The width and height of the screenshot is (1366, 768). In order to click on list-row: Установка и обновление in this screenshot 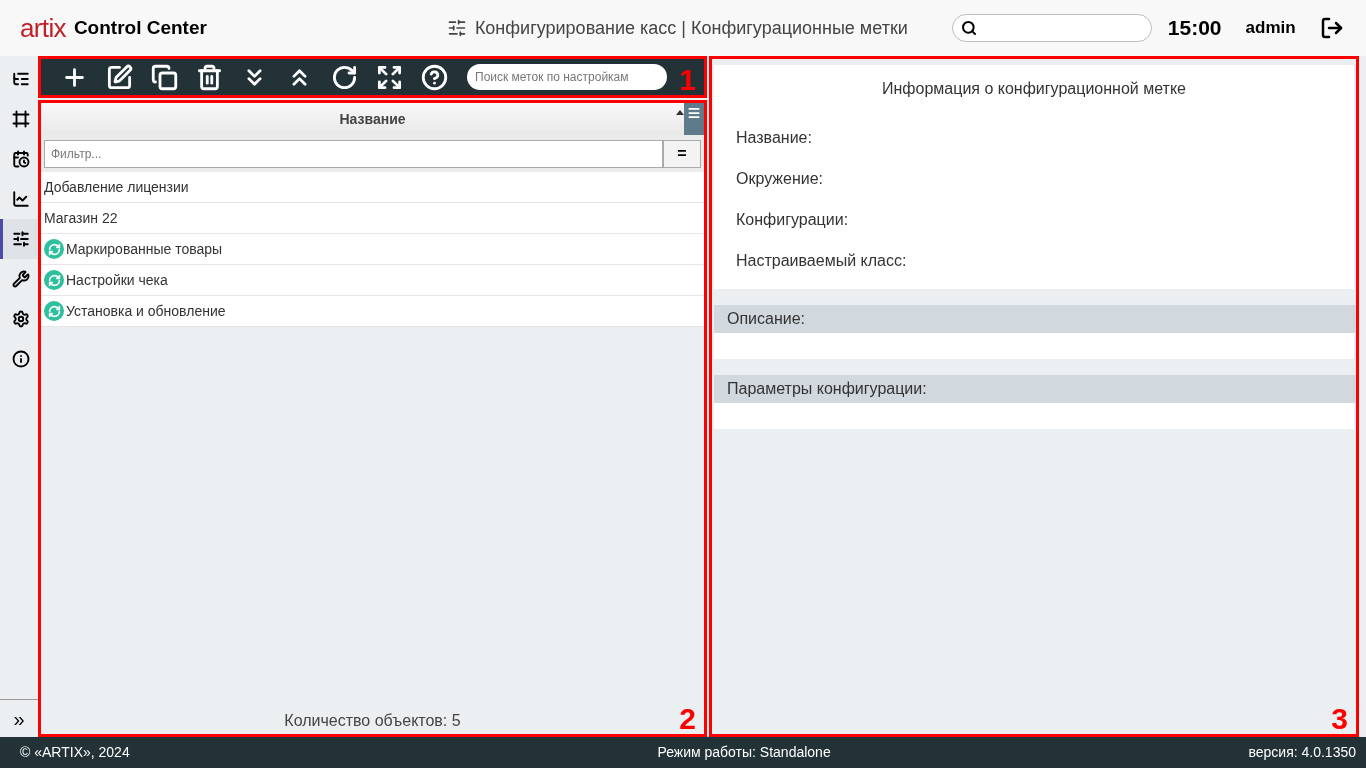, I will do `click(372, 311)`.